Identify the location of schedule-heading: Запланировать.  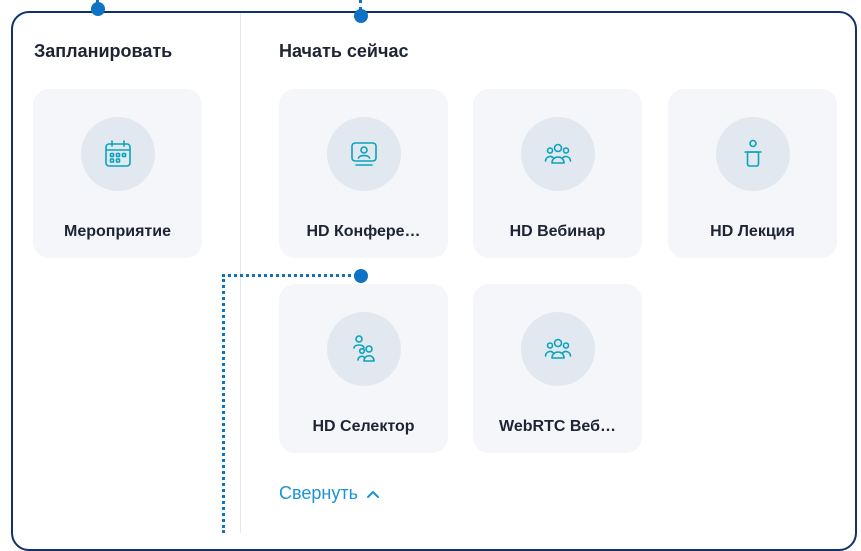
(103, 51).